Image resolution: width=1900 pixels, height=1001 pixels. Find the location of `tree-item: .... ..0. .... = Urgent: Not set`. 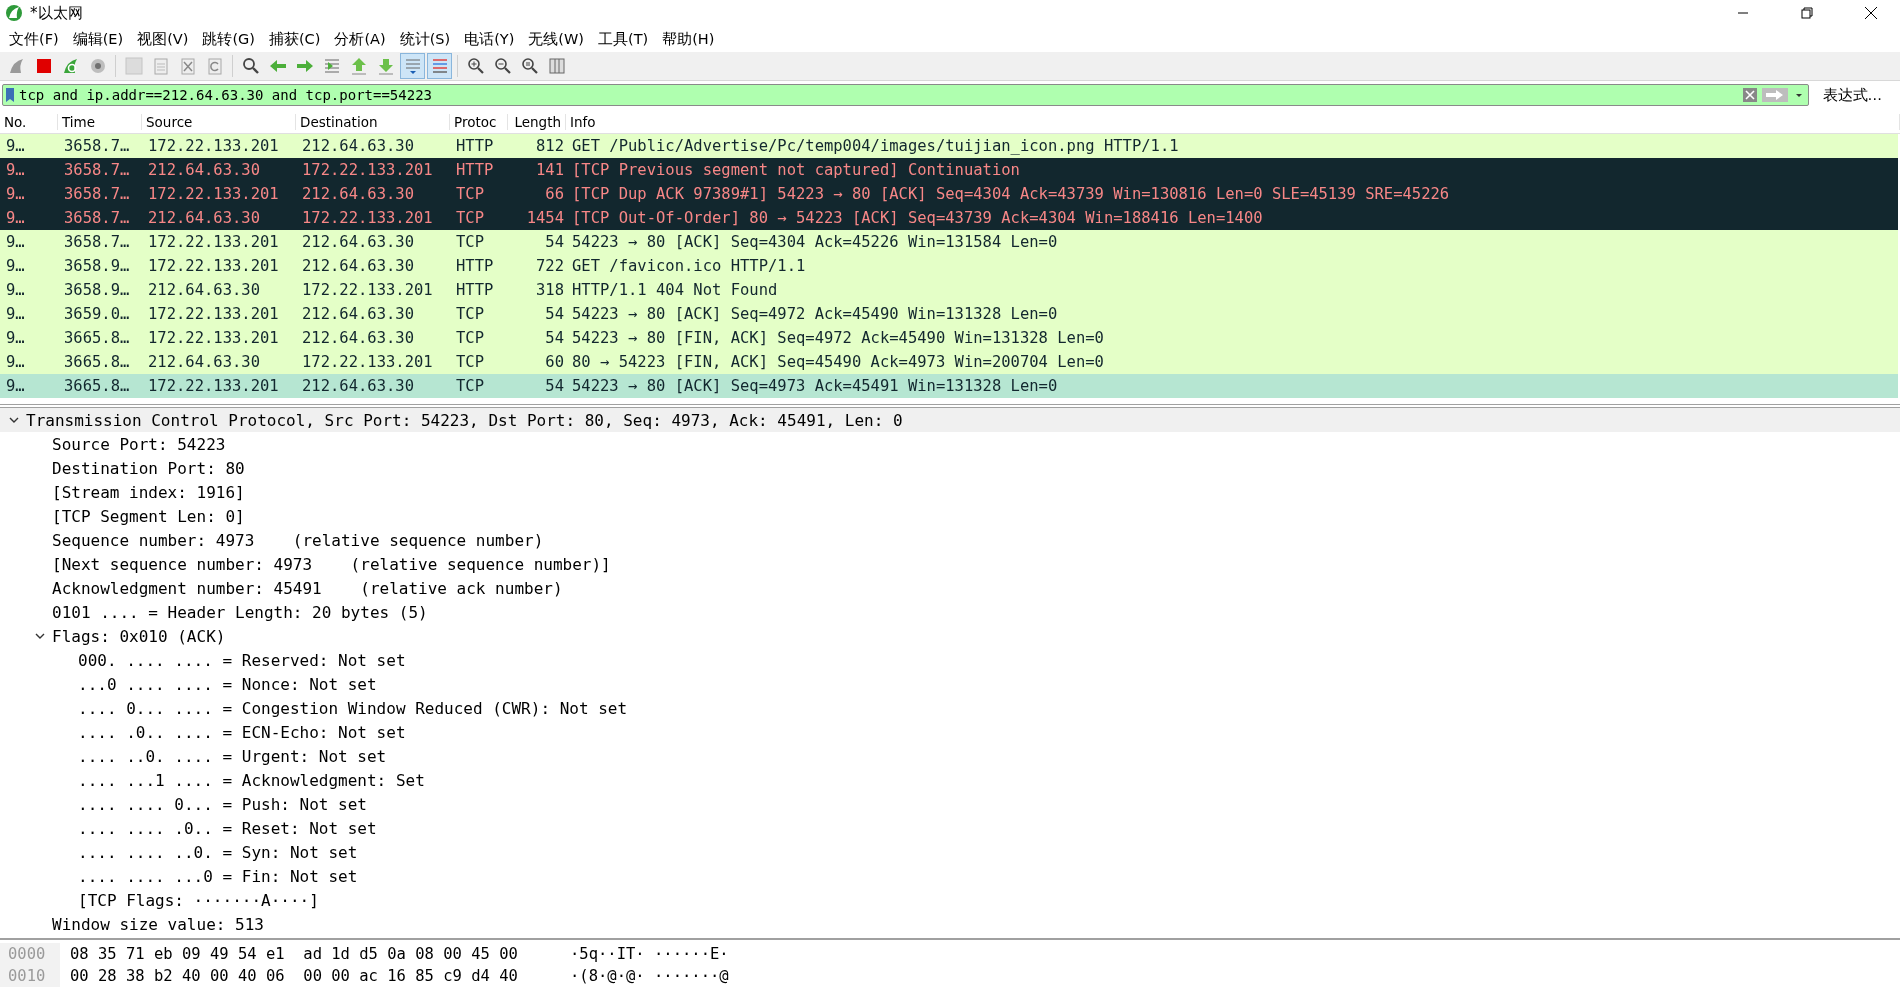

tree-item: .... ..0. .... = Urgent: Not set is located at coordinates (232, 756).